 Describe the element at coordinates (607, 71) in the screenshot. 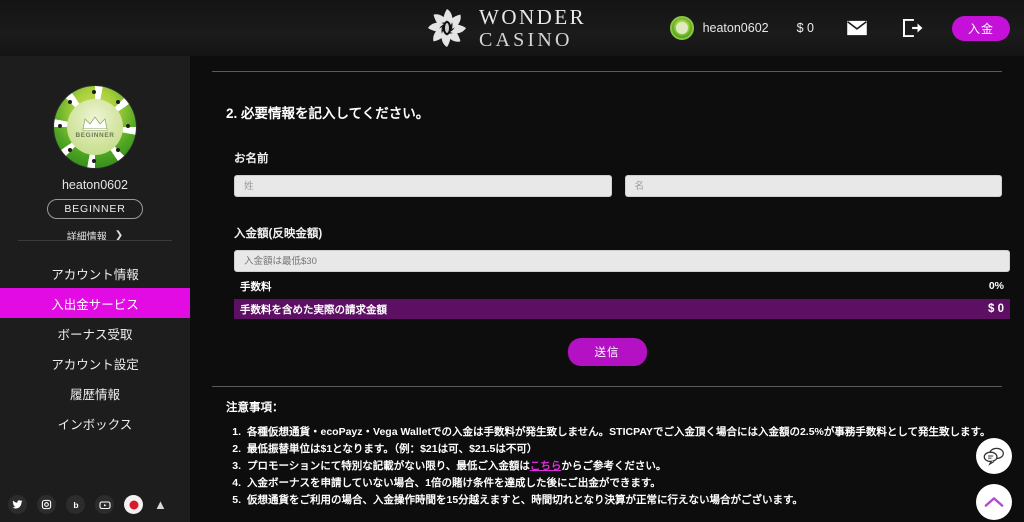

I see `content-top-divider` at that location.